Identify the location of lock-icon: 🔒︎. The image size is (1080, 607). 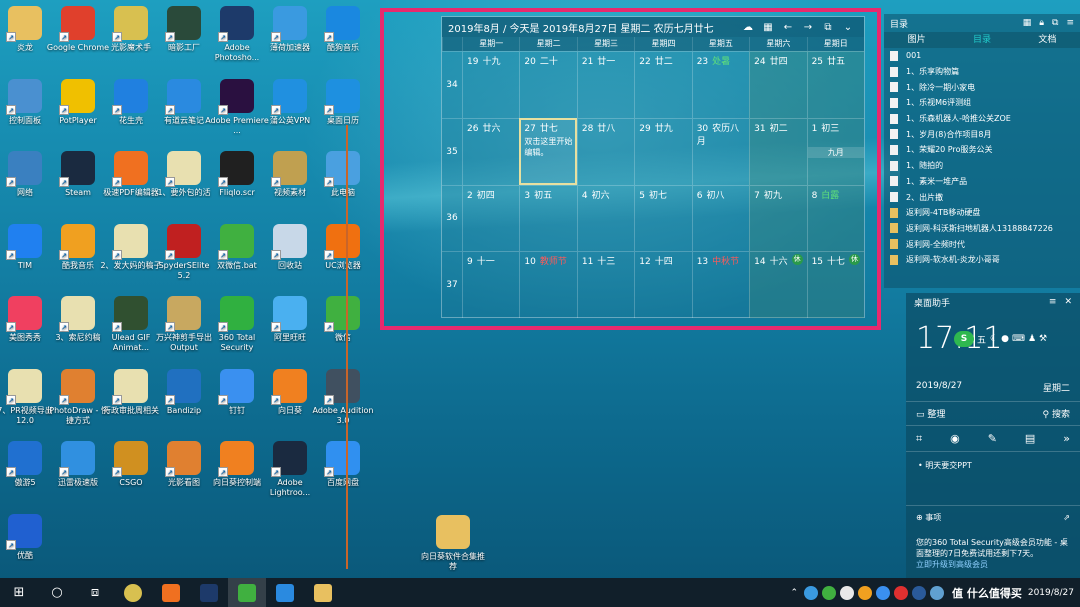
(1041, 23).